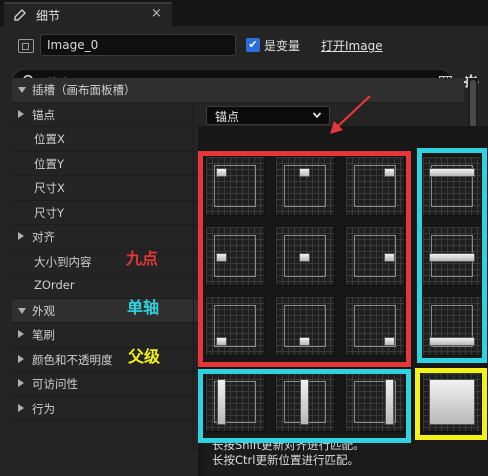 This screenshot has width=488, height=476. Describe the element at coordinates (244, 13) in the screenshot. I see `title-bar: 细节 ×` at that location.